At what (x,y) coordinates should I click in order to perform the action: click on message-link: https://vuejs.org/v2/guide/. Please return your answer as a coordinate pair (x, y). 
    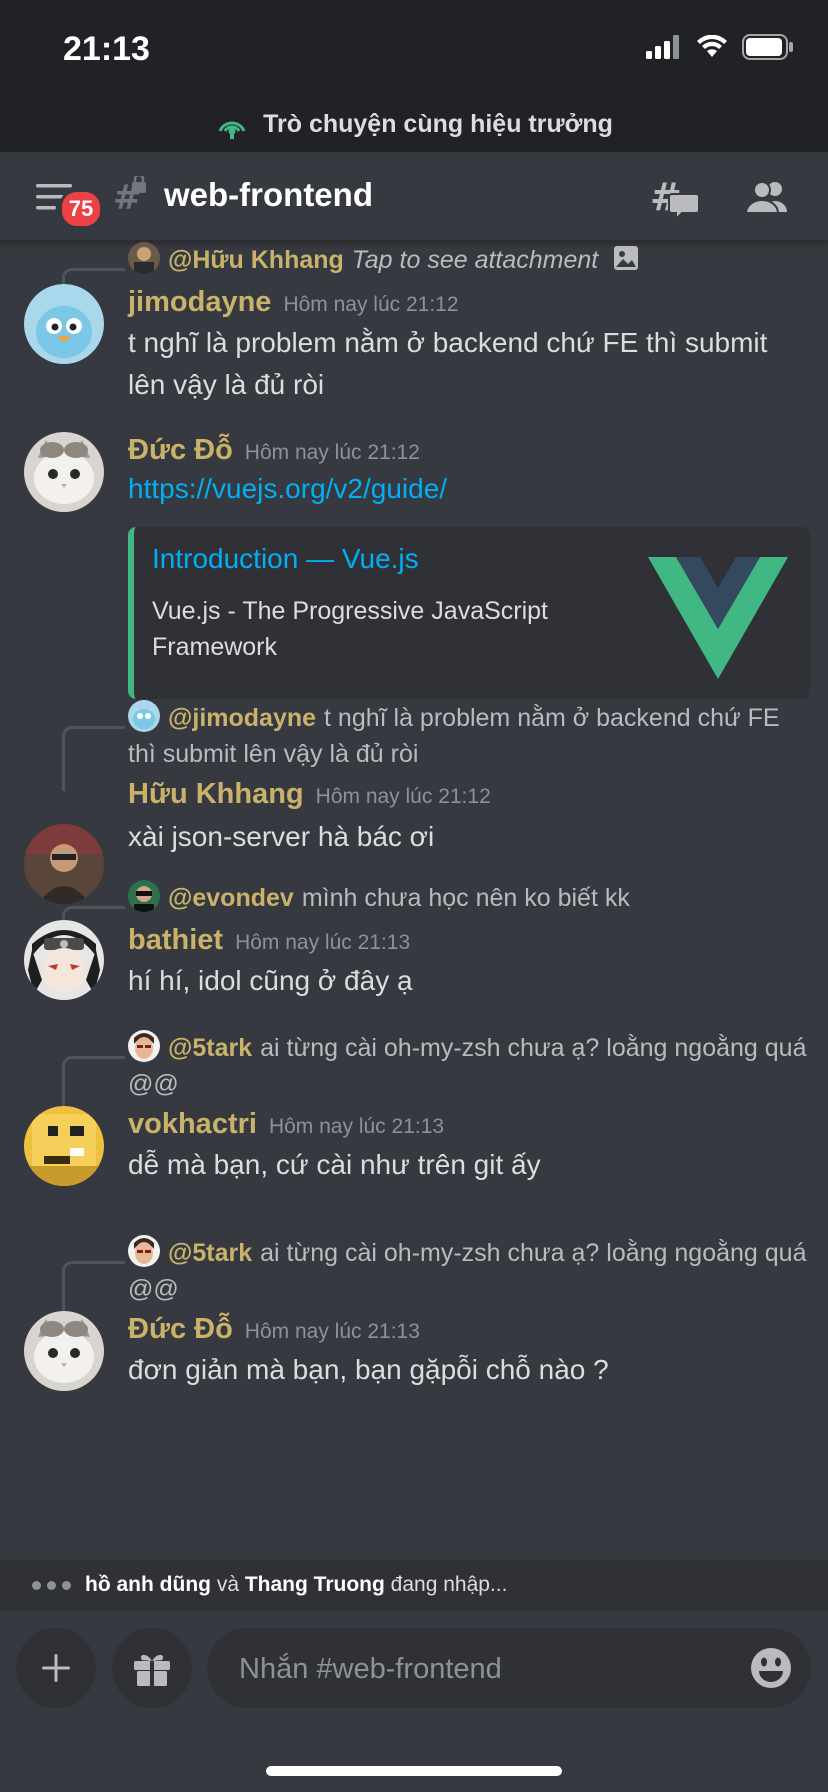
    Looking at the image, I should click on (463, 489).